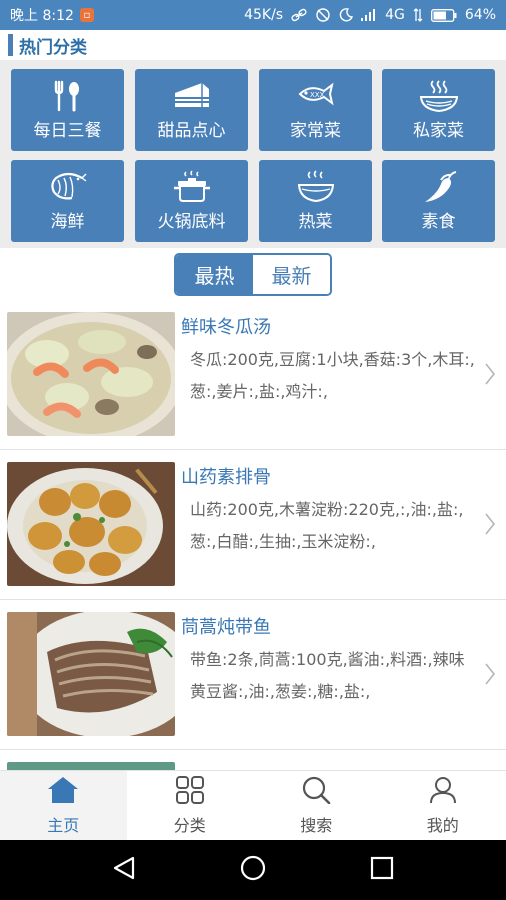  I want to click on home-icon, so click(63, 792).